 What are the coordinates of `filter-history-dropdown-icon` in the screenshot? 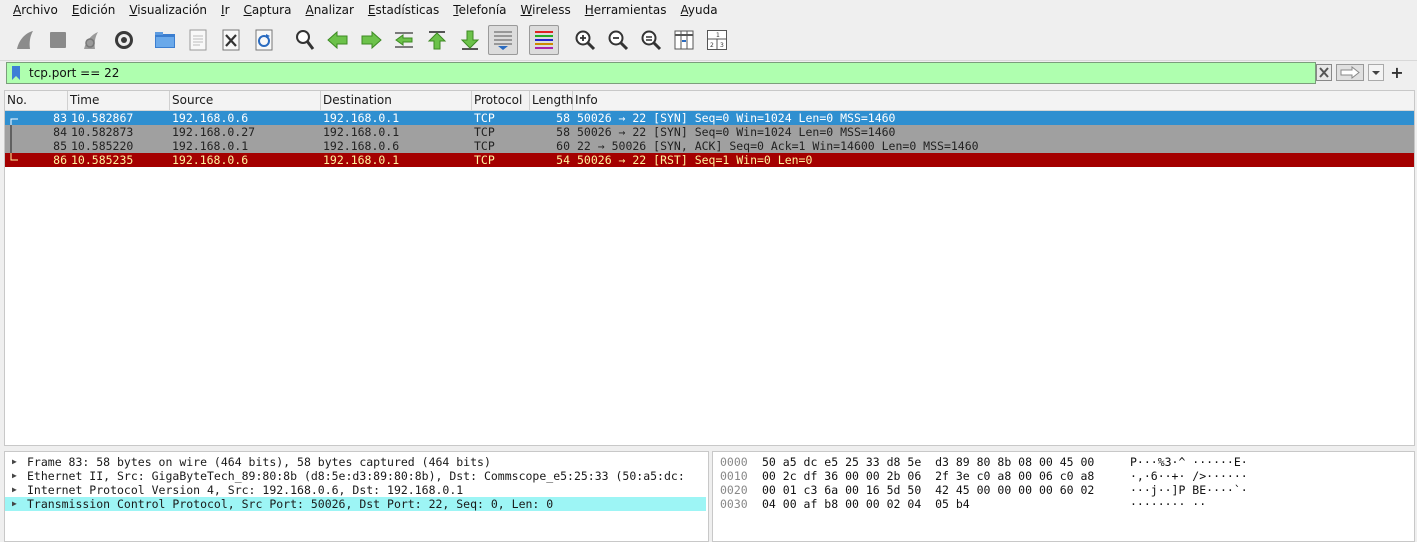 It's located at (1376, 72).